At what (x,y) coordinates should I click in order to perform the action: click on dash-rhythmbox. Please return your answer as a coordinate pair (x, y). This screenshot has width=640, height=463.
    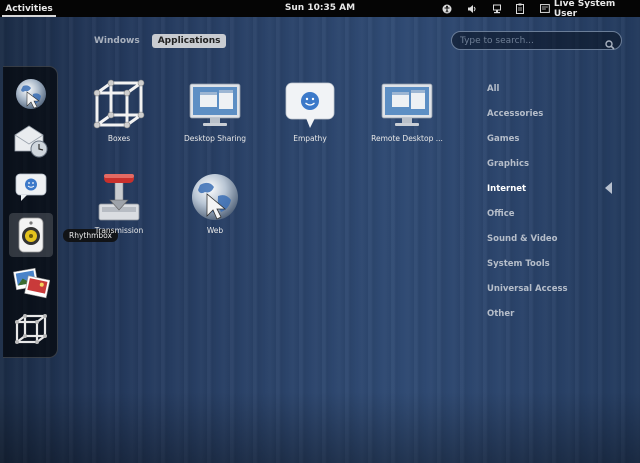
    Looking at the image, I should click on (31, 235).